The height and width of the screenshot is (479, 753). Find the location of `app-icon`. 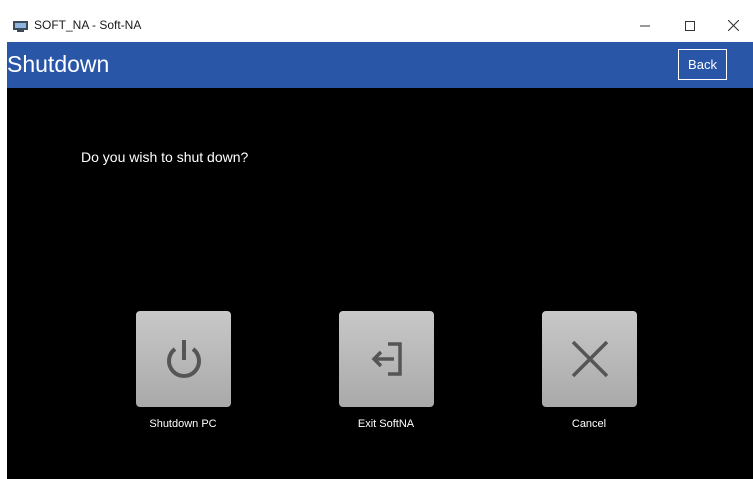

app-icon is located at coordinates (20, 26).